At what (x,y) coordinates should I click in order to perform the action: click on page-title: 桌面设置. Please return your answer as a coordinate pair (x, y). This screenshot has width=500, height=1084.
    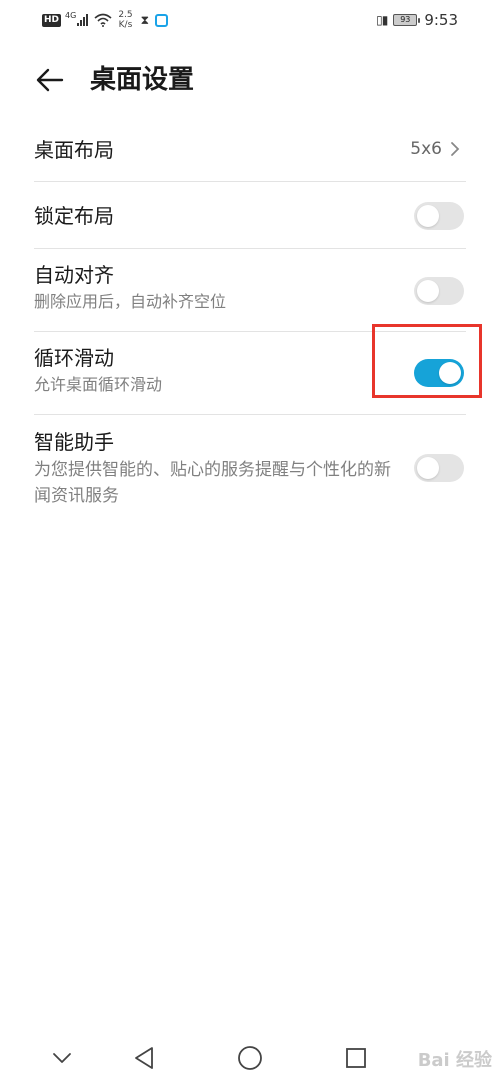
    Looking at the image, I should click on (142, 80).